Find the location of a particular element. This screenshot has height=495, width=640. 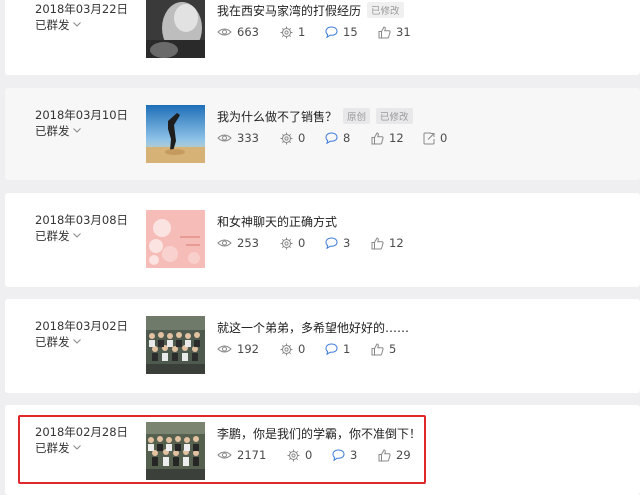

article-title: 我为什么做不了销售？ 原创 已修改 is located at coordinates (315, 116).